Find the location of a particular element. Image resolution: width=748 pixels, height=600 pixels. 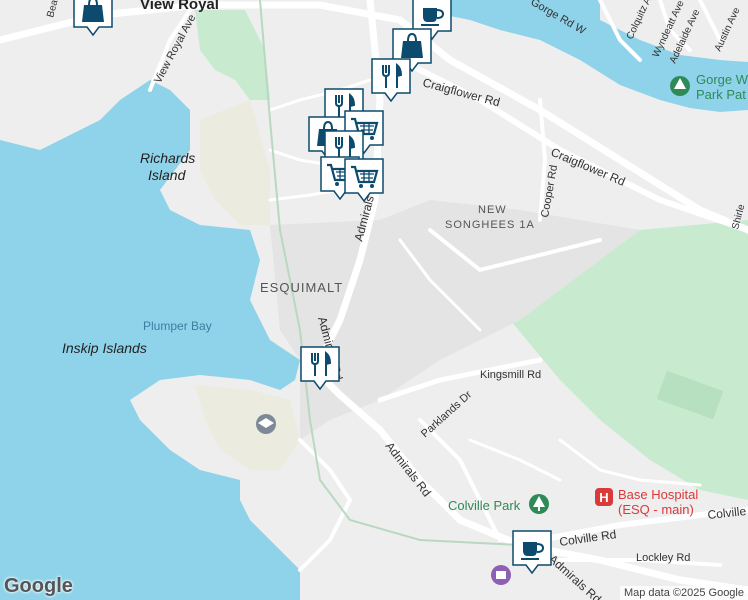

poi-label-gorge-park-1: Gorge W is located at coordinates (722, 79).